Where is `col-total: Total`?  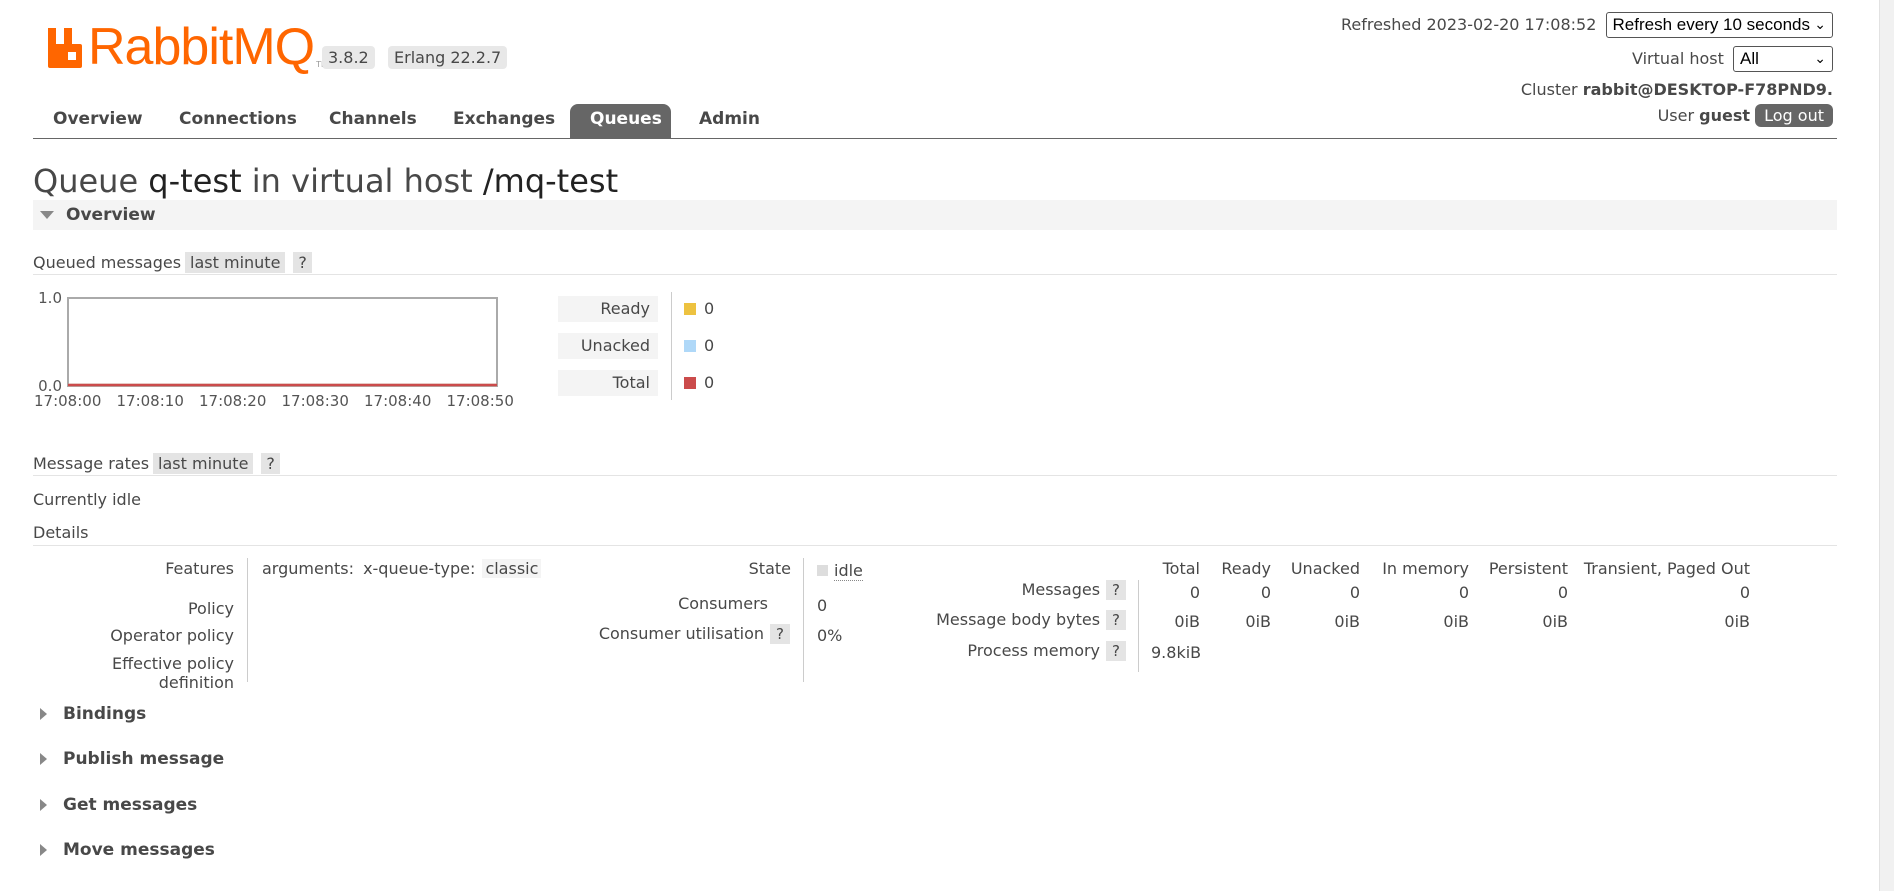
col-total: Total is located at coordinates (1181, 568).